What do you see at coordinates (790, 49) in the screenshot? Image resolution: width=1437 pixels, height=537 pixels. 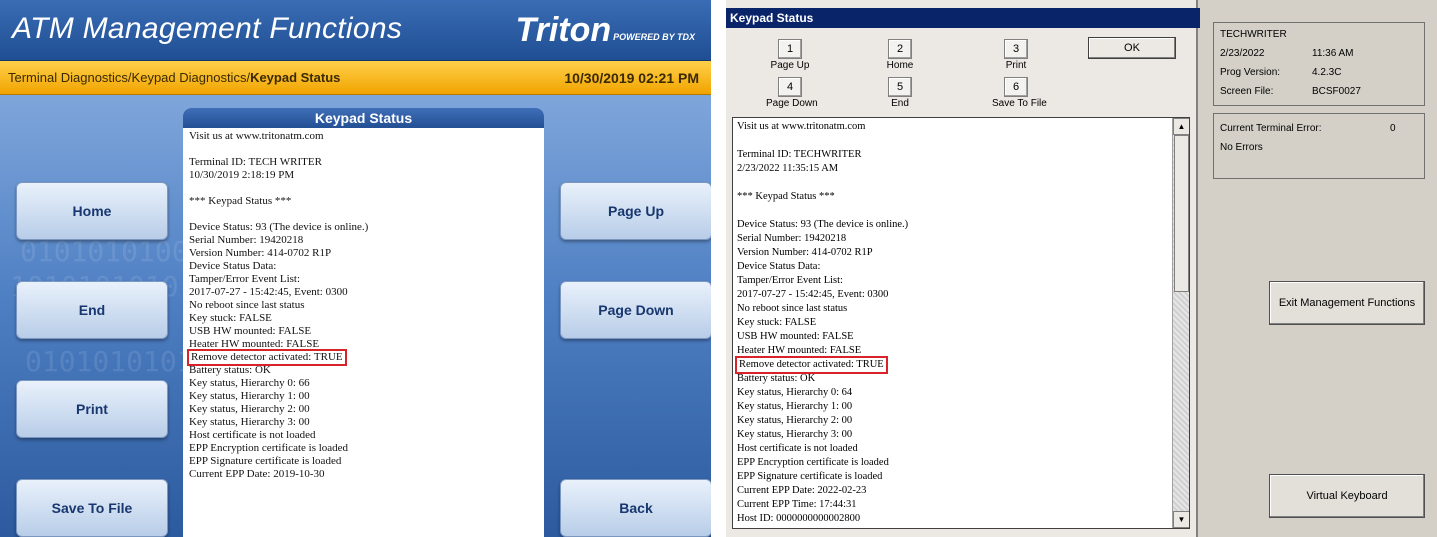 I see `key-number: 1` at bounding box center [790, 49].